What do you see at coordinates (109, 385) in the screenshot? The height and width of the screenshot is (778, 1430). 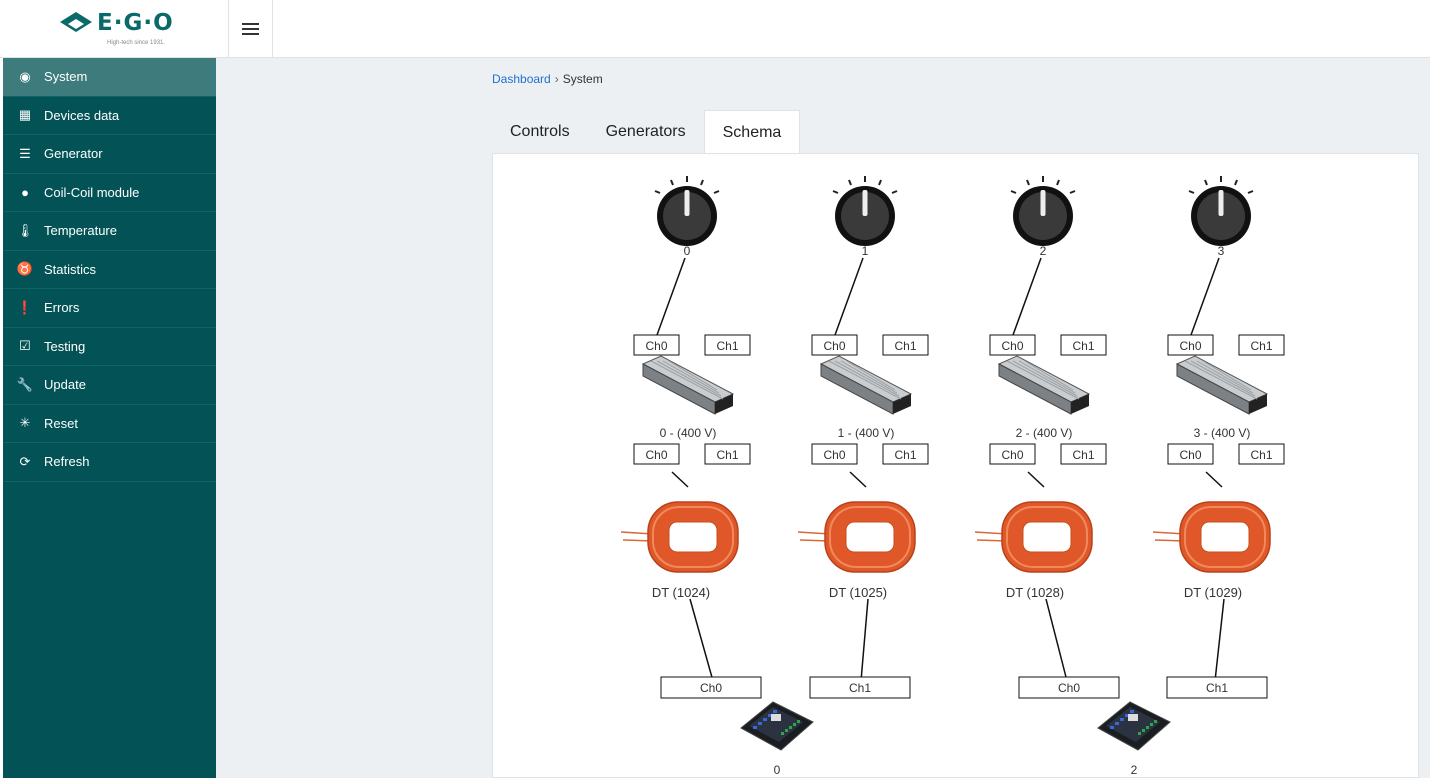 I see `sidebar-item-update: 🔧 Update` at bounding box center [109, 385].